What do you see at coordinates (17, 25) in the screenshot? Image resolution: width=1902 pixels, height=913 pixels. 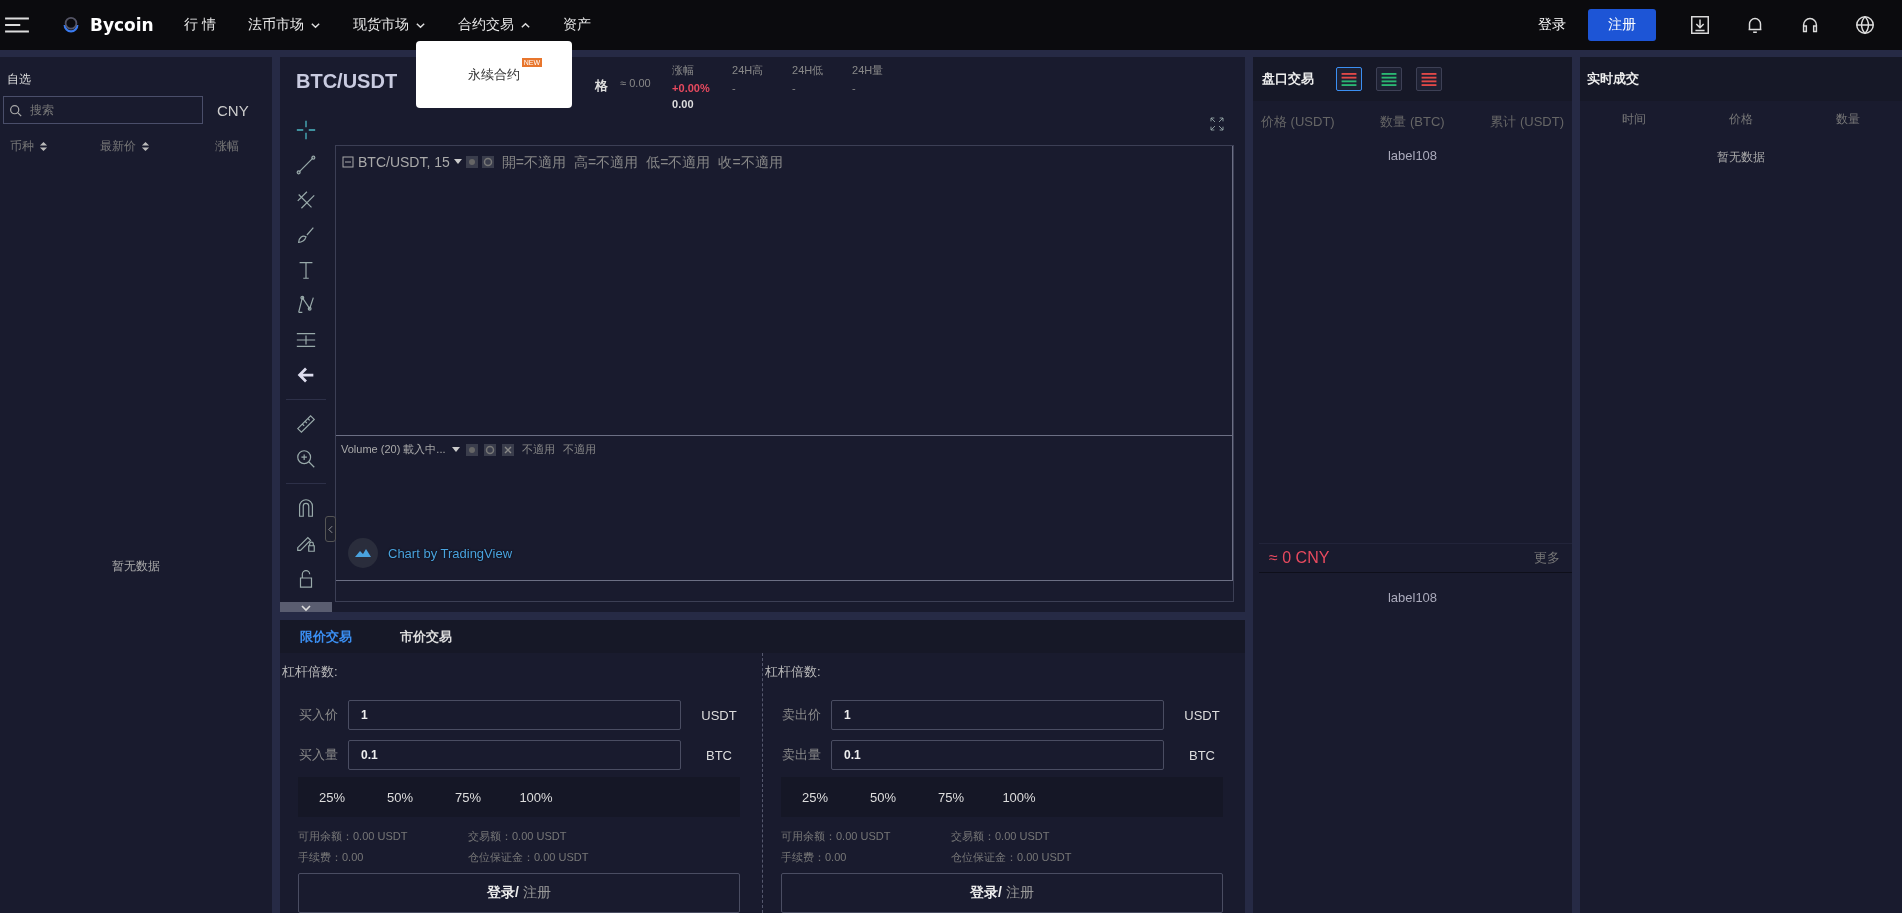 I see `menu-icon` at bounding box center [17, 25].